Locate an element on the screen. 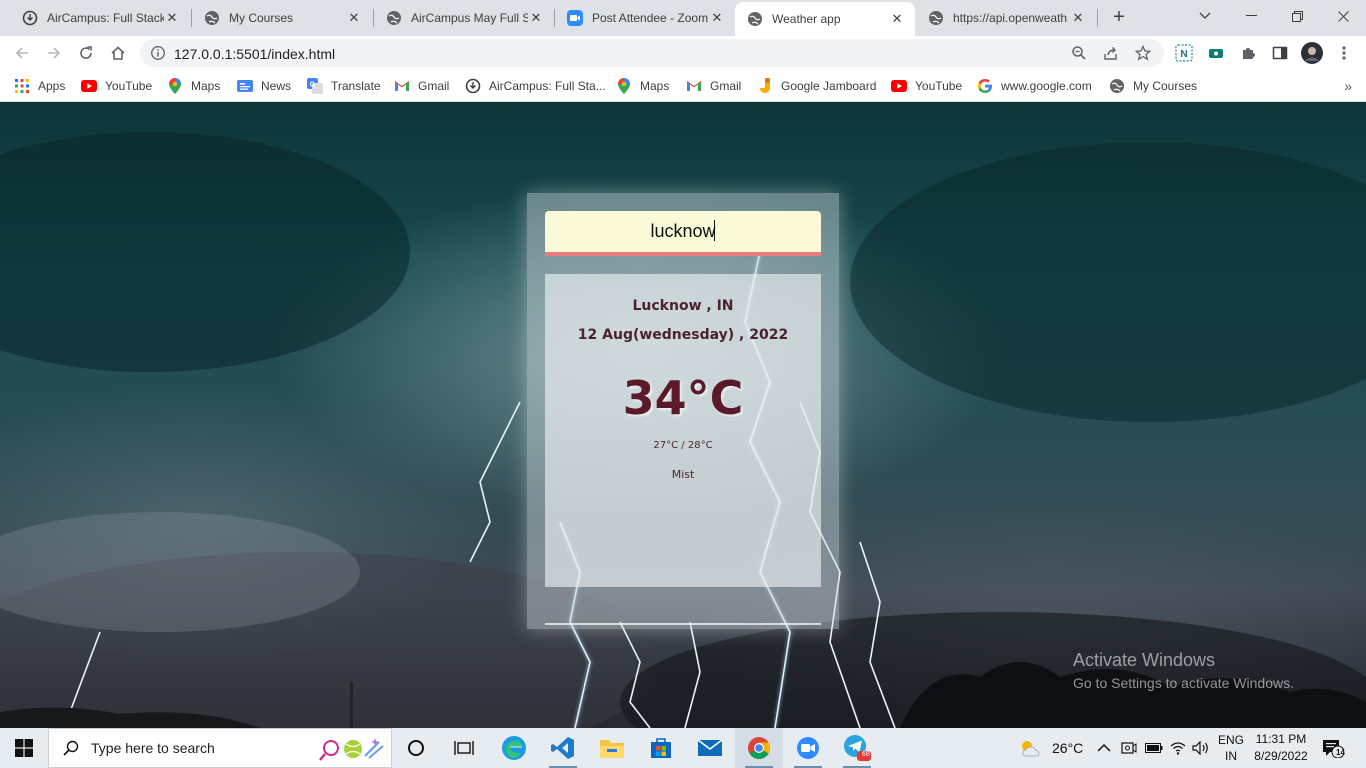 The width and height of the screenshot is (1366, 768). tab-my-courses: My Courses ✕ is located at coordinates (282, 18).